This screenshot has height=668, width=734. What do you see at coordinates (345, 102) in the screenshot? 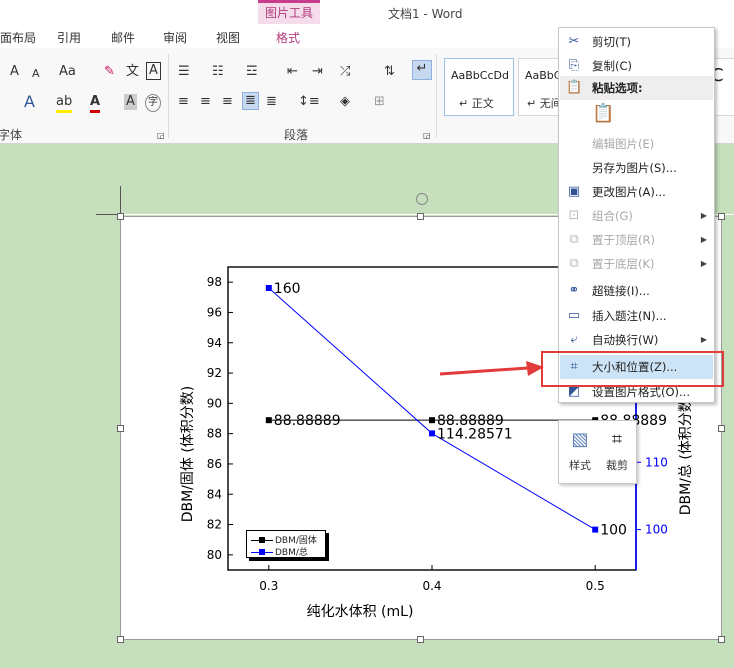
I see `shading-icon: ◈` at bounding box center [345, 102].